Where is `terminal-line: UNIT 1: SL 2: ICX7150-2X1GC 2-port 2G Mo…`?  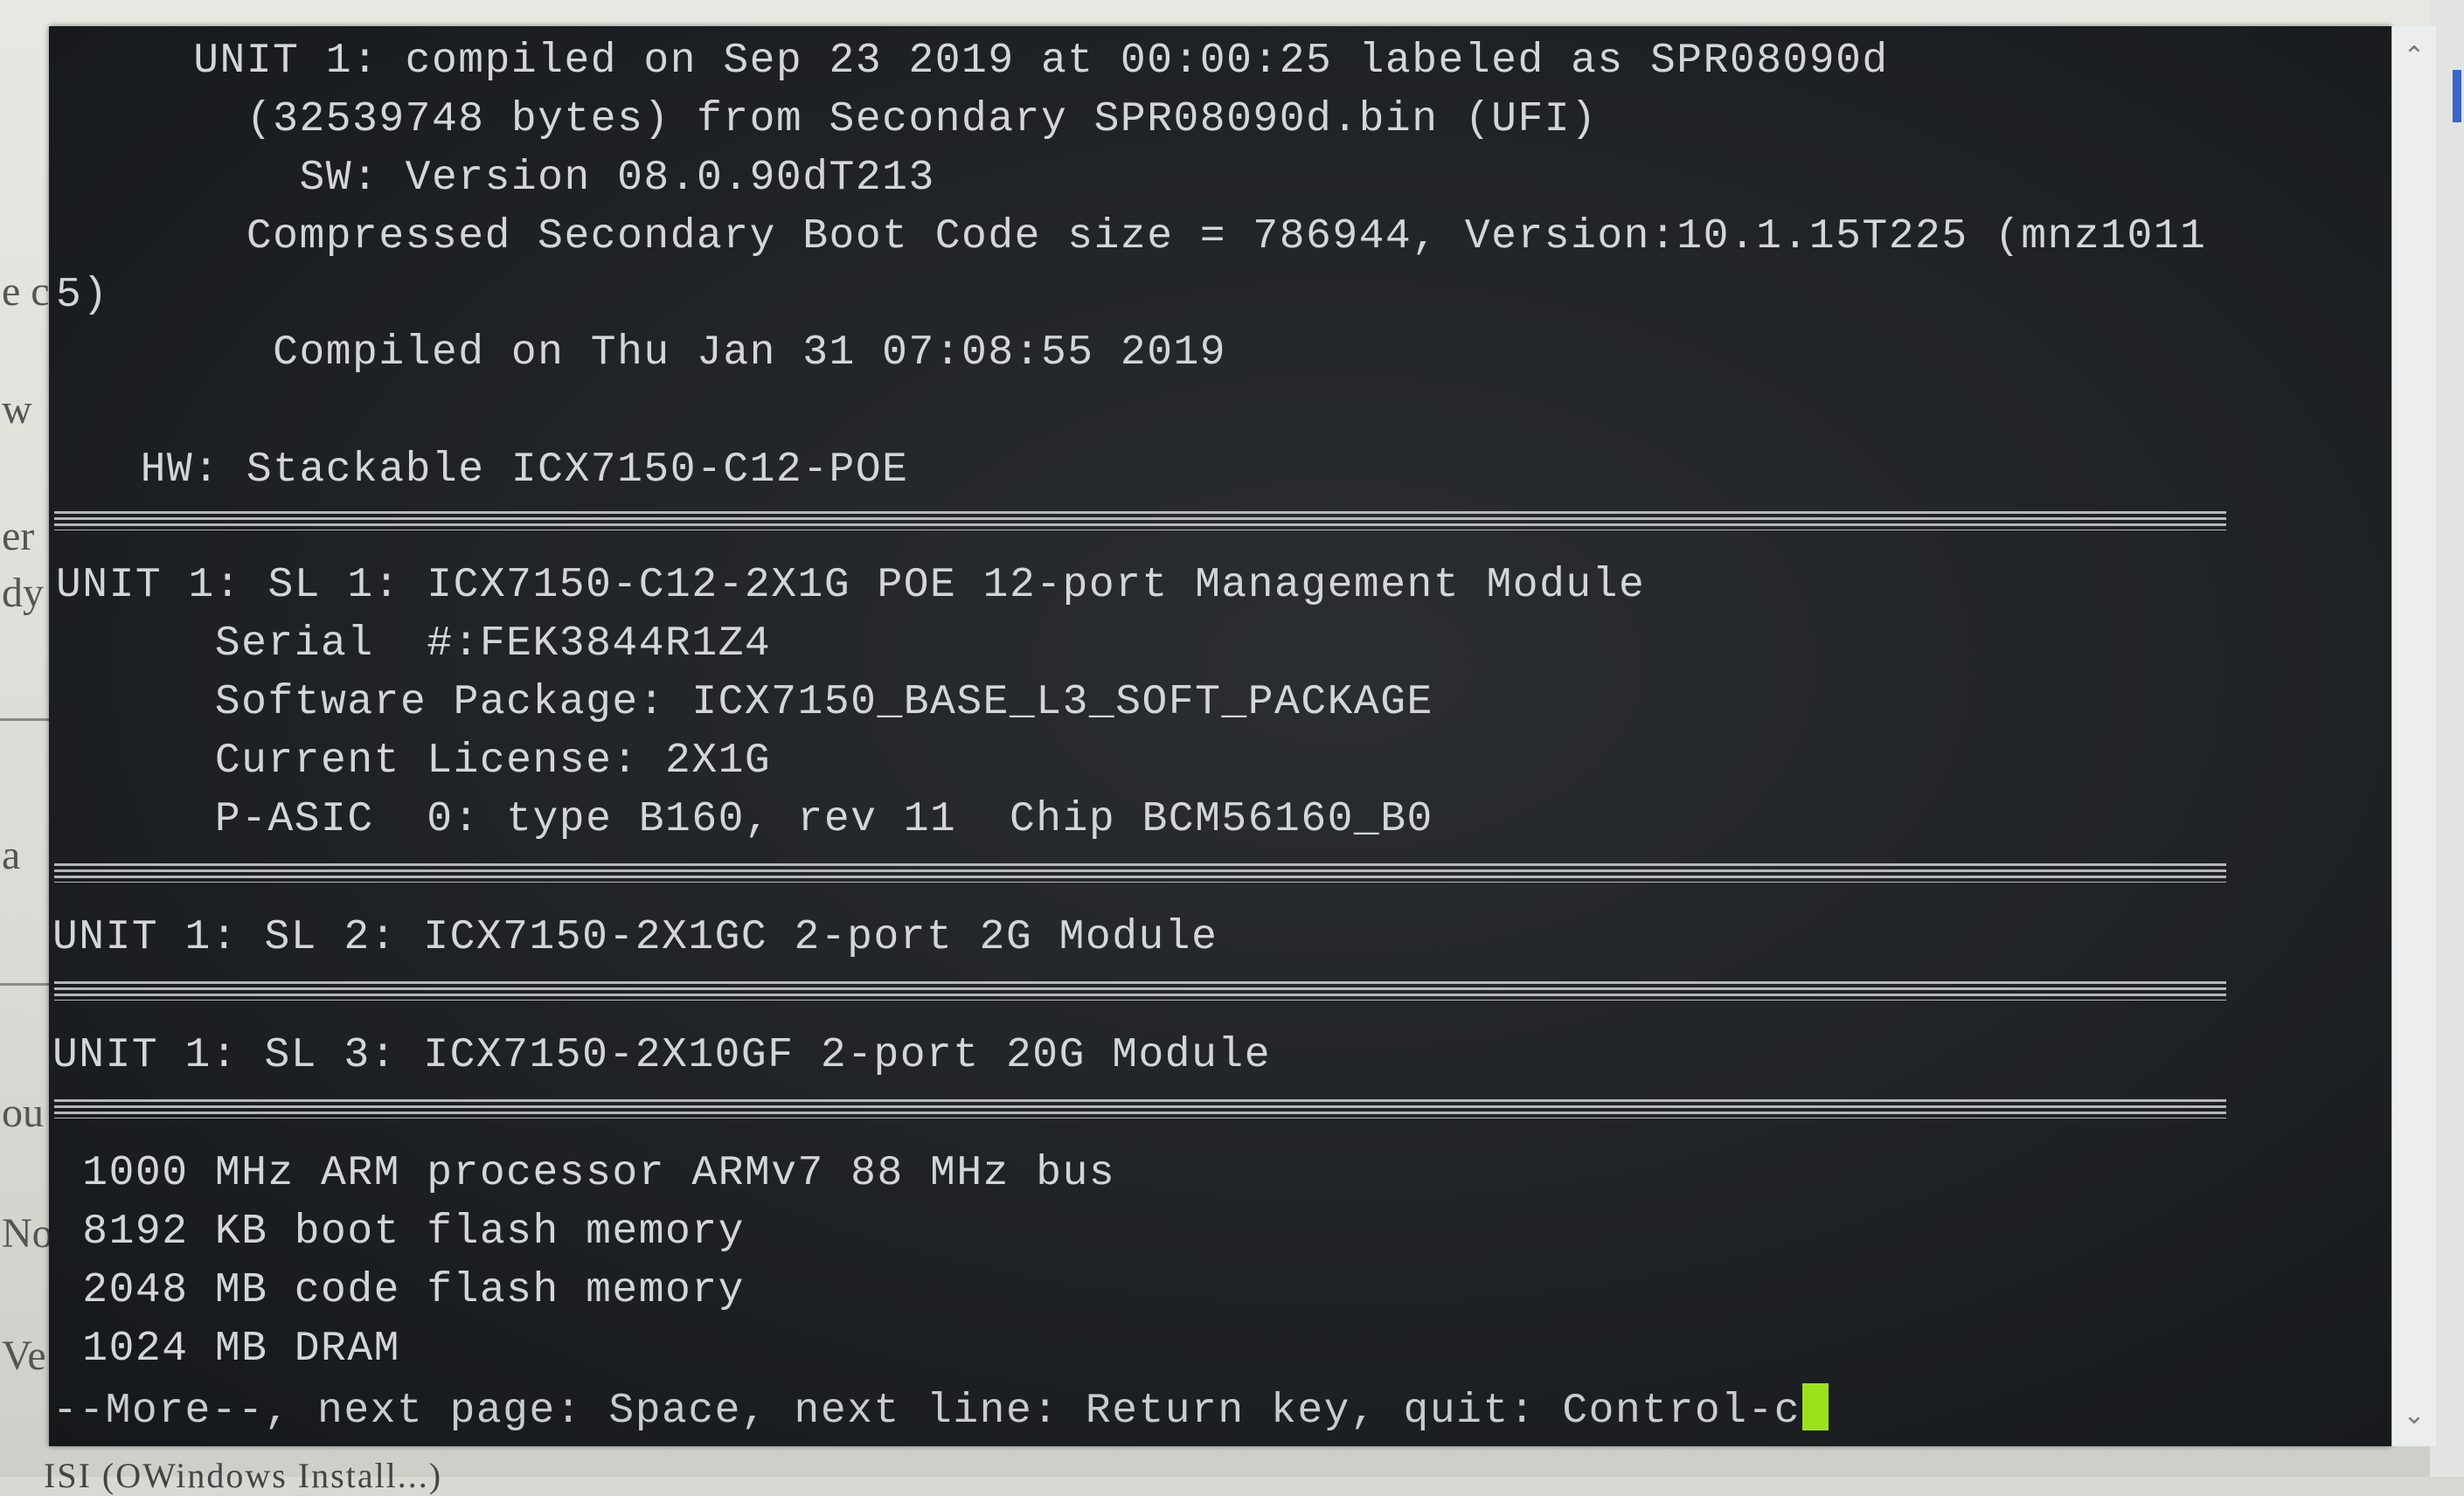 terminal-line: UNIT 1: SL 2: ICX7150-2X1GC 2-port 2G Mo… is located at coordinates (635, 937).